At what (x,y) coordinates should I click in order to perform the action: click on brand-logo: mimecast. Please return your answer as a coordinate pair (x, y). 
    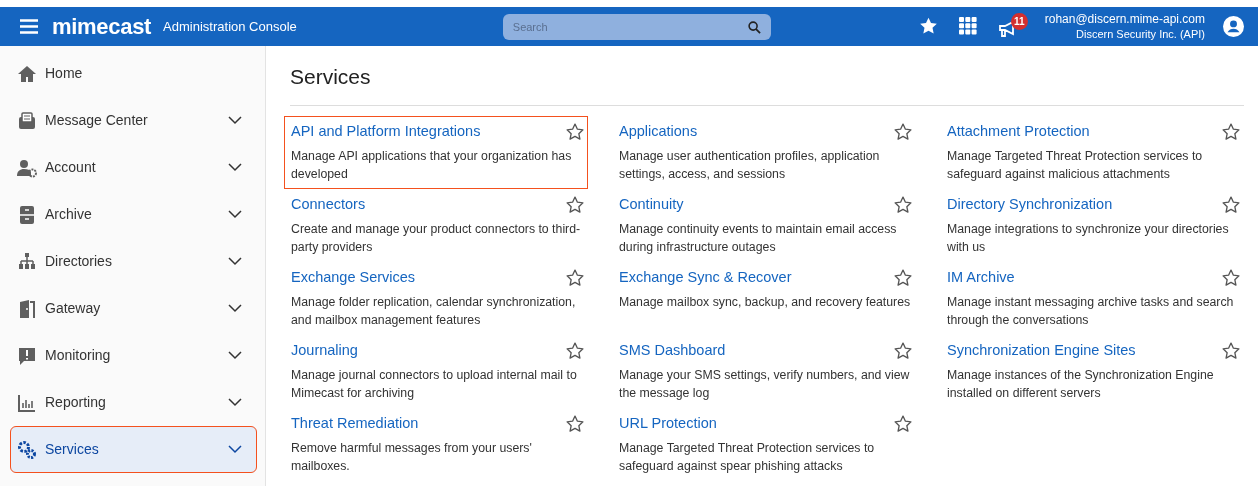
    Looking at the image, I should click on (102, 26).